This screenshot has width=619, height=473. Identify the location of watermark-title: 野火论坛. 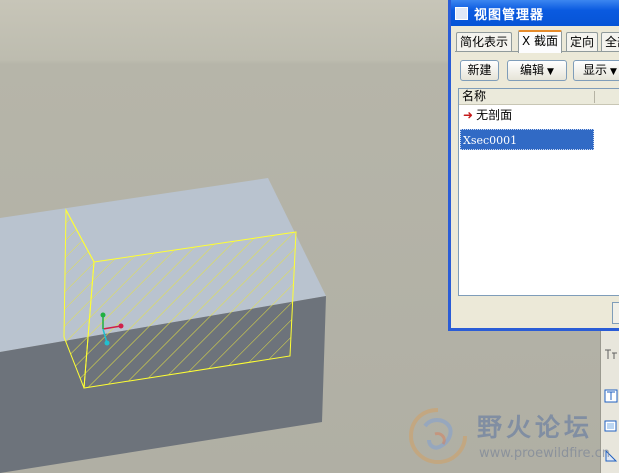
(535, 427).